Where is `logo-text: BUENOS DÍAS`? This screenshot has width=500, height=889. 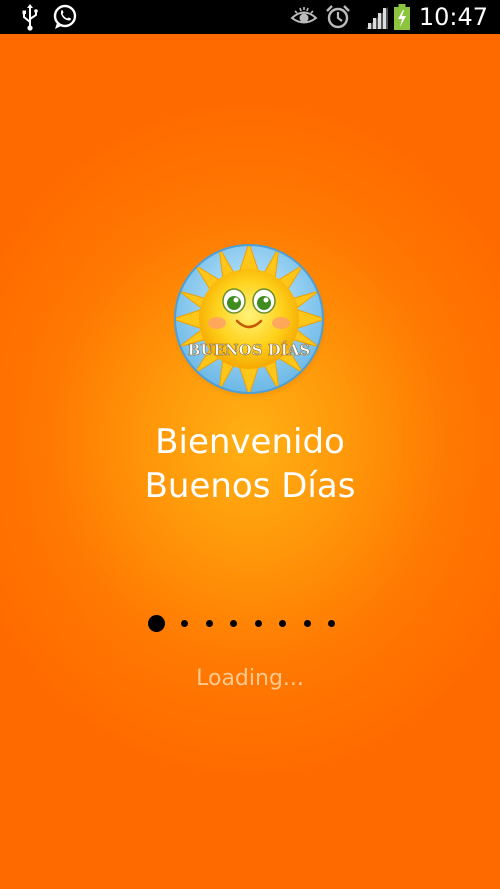 logo-text: BUENOS DÍAS is located at coordinates (249, 350).